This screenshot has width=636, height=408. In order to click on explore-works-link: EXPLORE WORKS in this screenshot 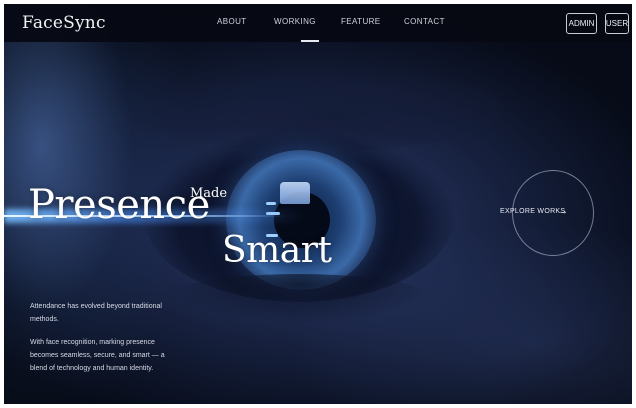, I will do `click(532, 211)`.